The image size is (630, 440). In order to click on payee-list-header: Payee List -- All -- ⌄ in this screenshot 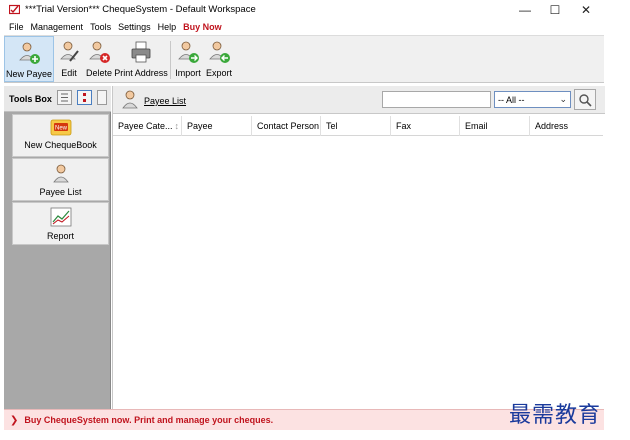, I will do `click(359, 100)`.